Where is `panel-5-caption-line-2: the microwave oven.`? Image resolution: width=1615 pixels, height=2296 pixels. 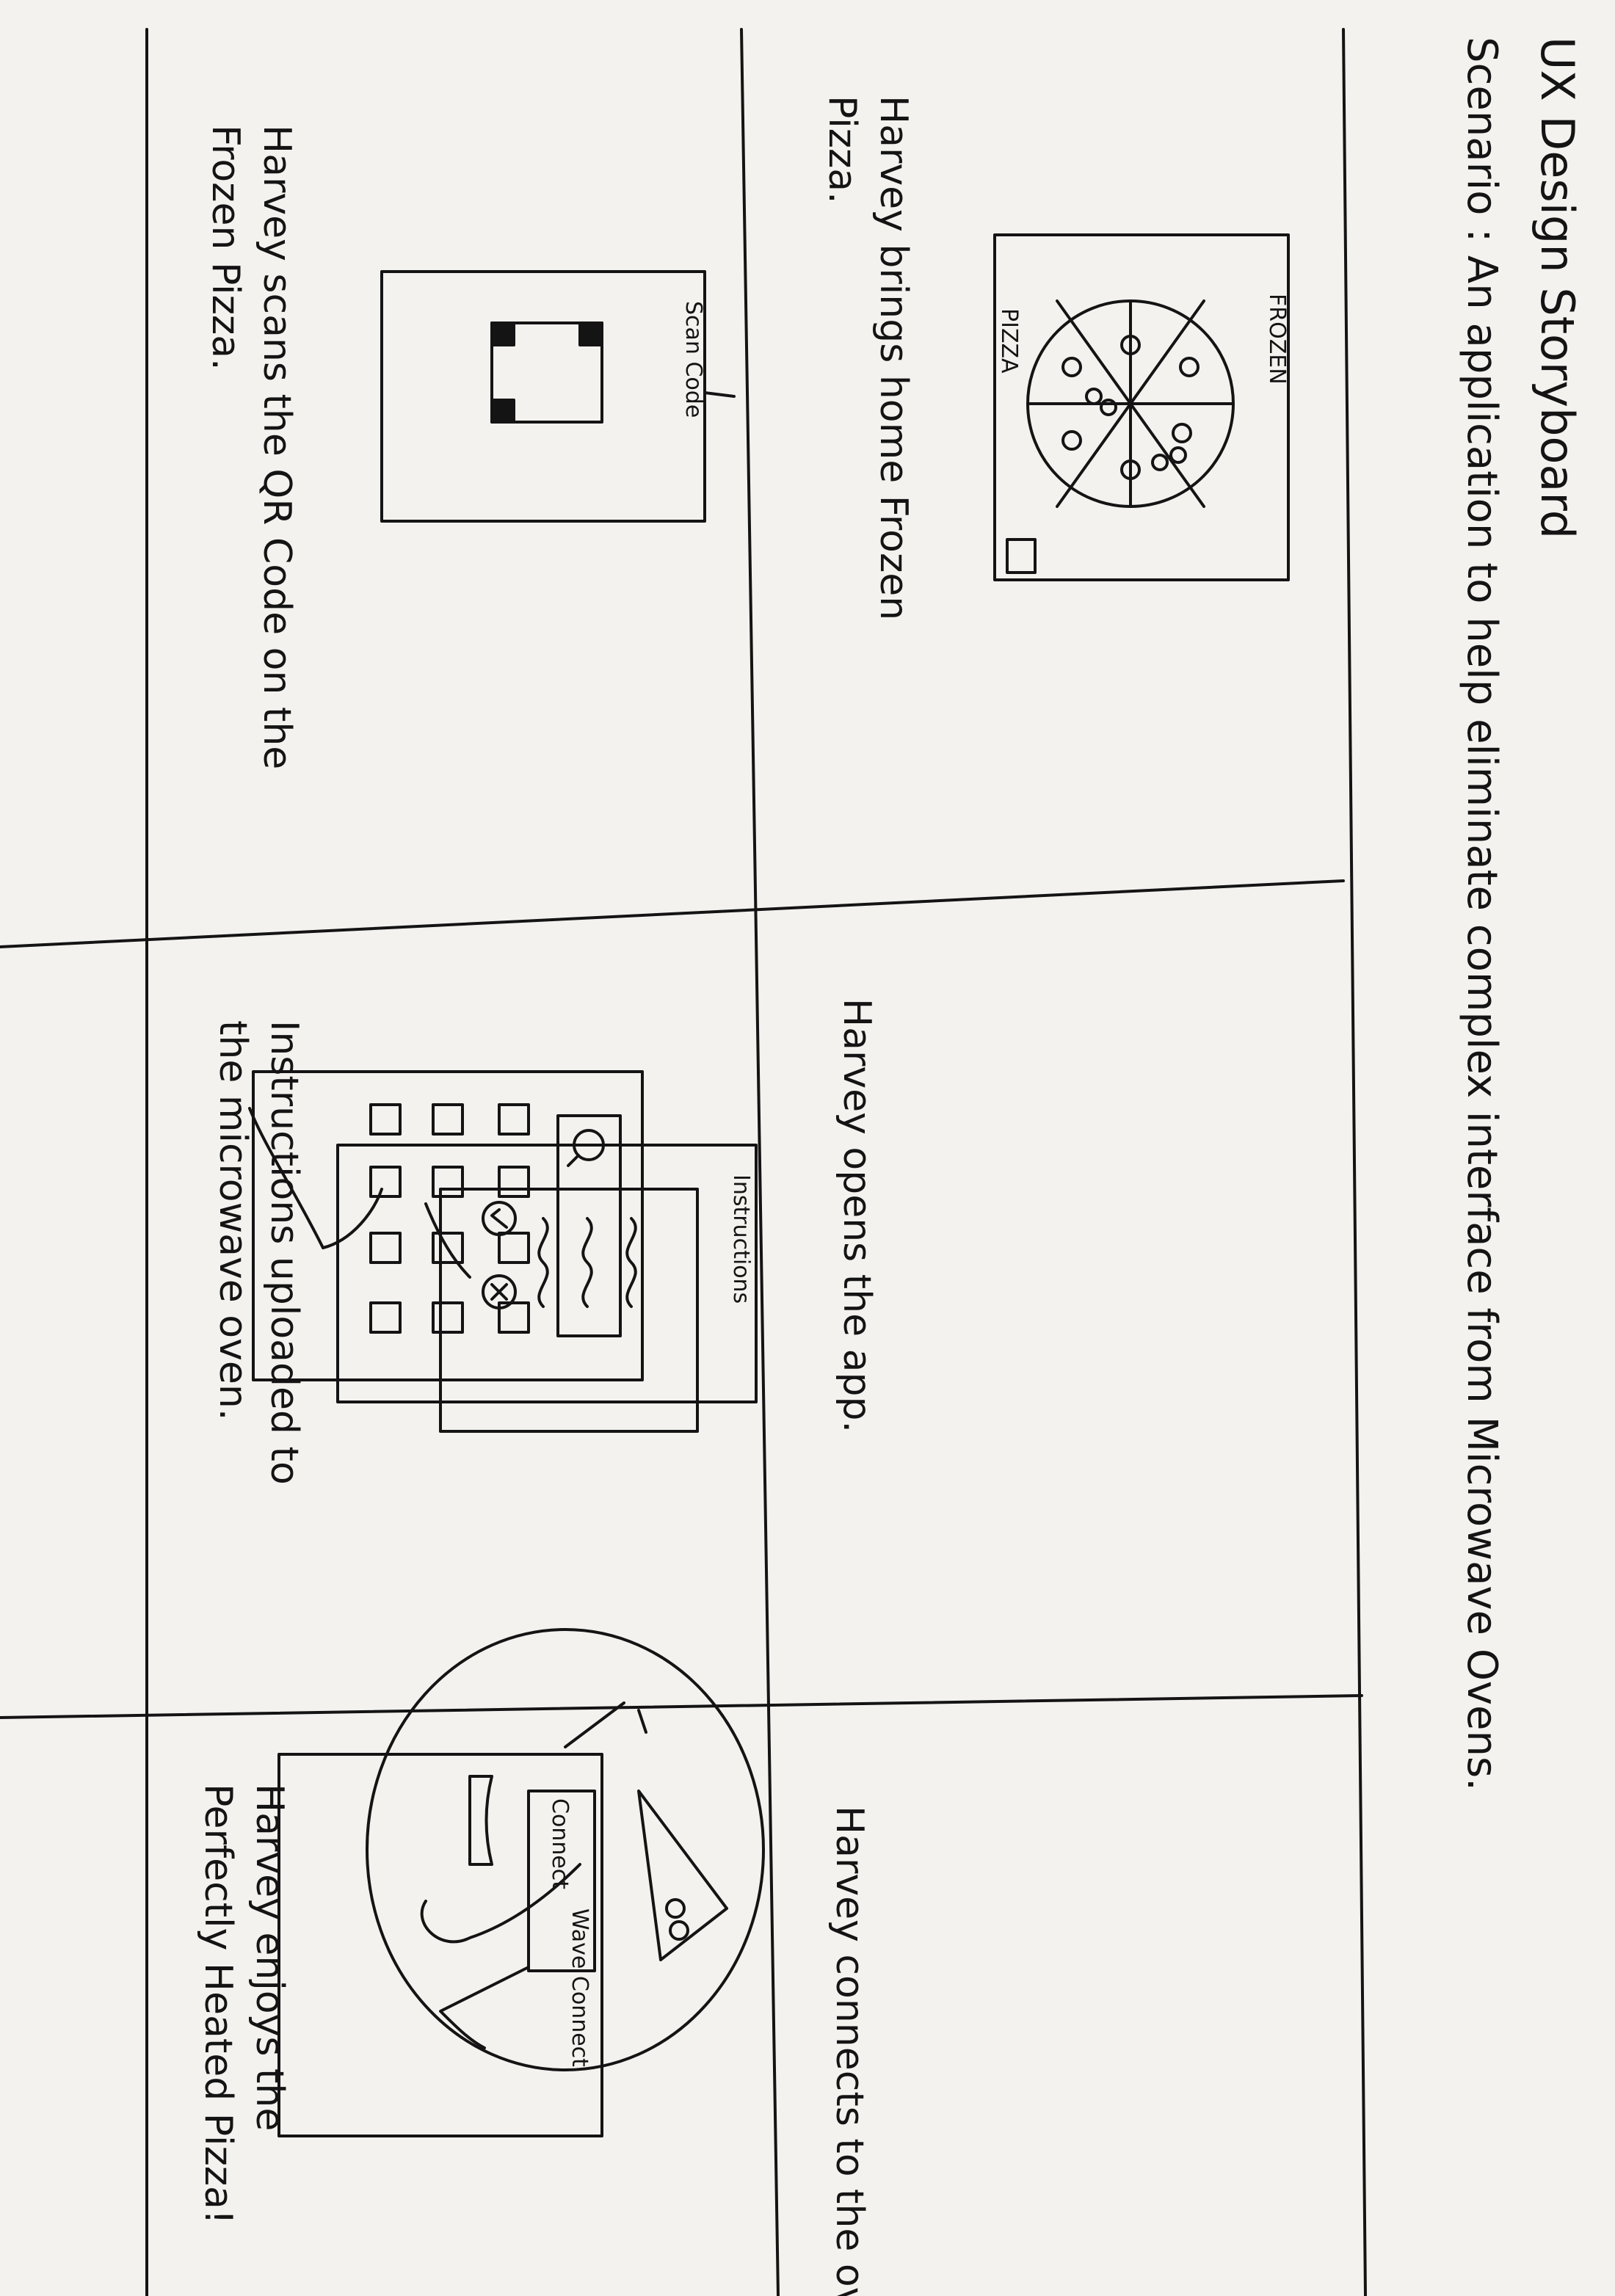
panel-5-caption-line-2: the microwave oven. is located at coordinates (233, 1220).